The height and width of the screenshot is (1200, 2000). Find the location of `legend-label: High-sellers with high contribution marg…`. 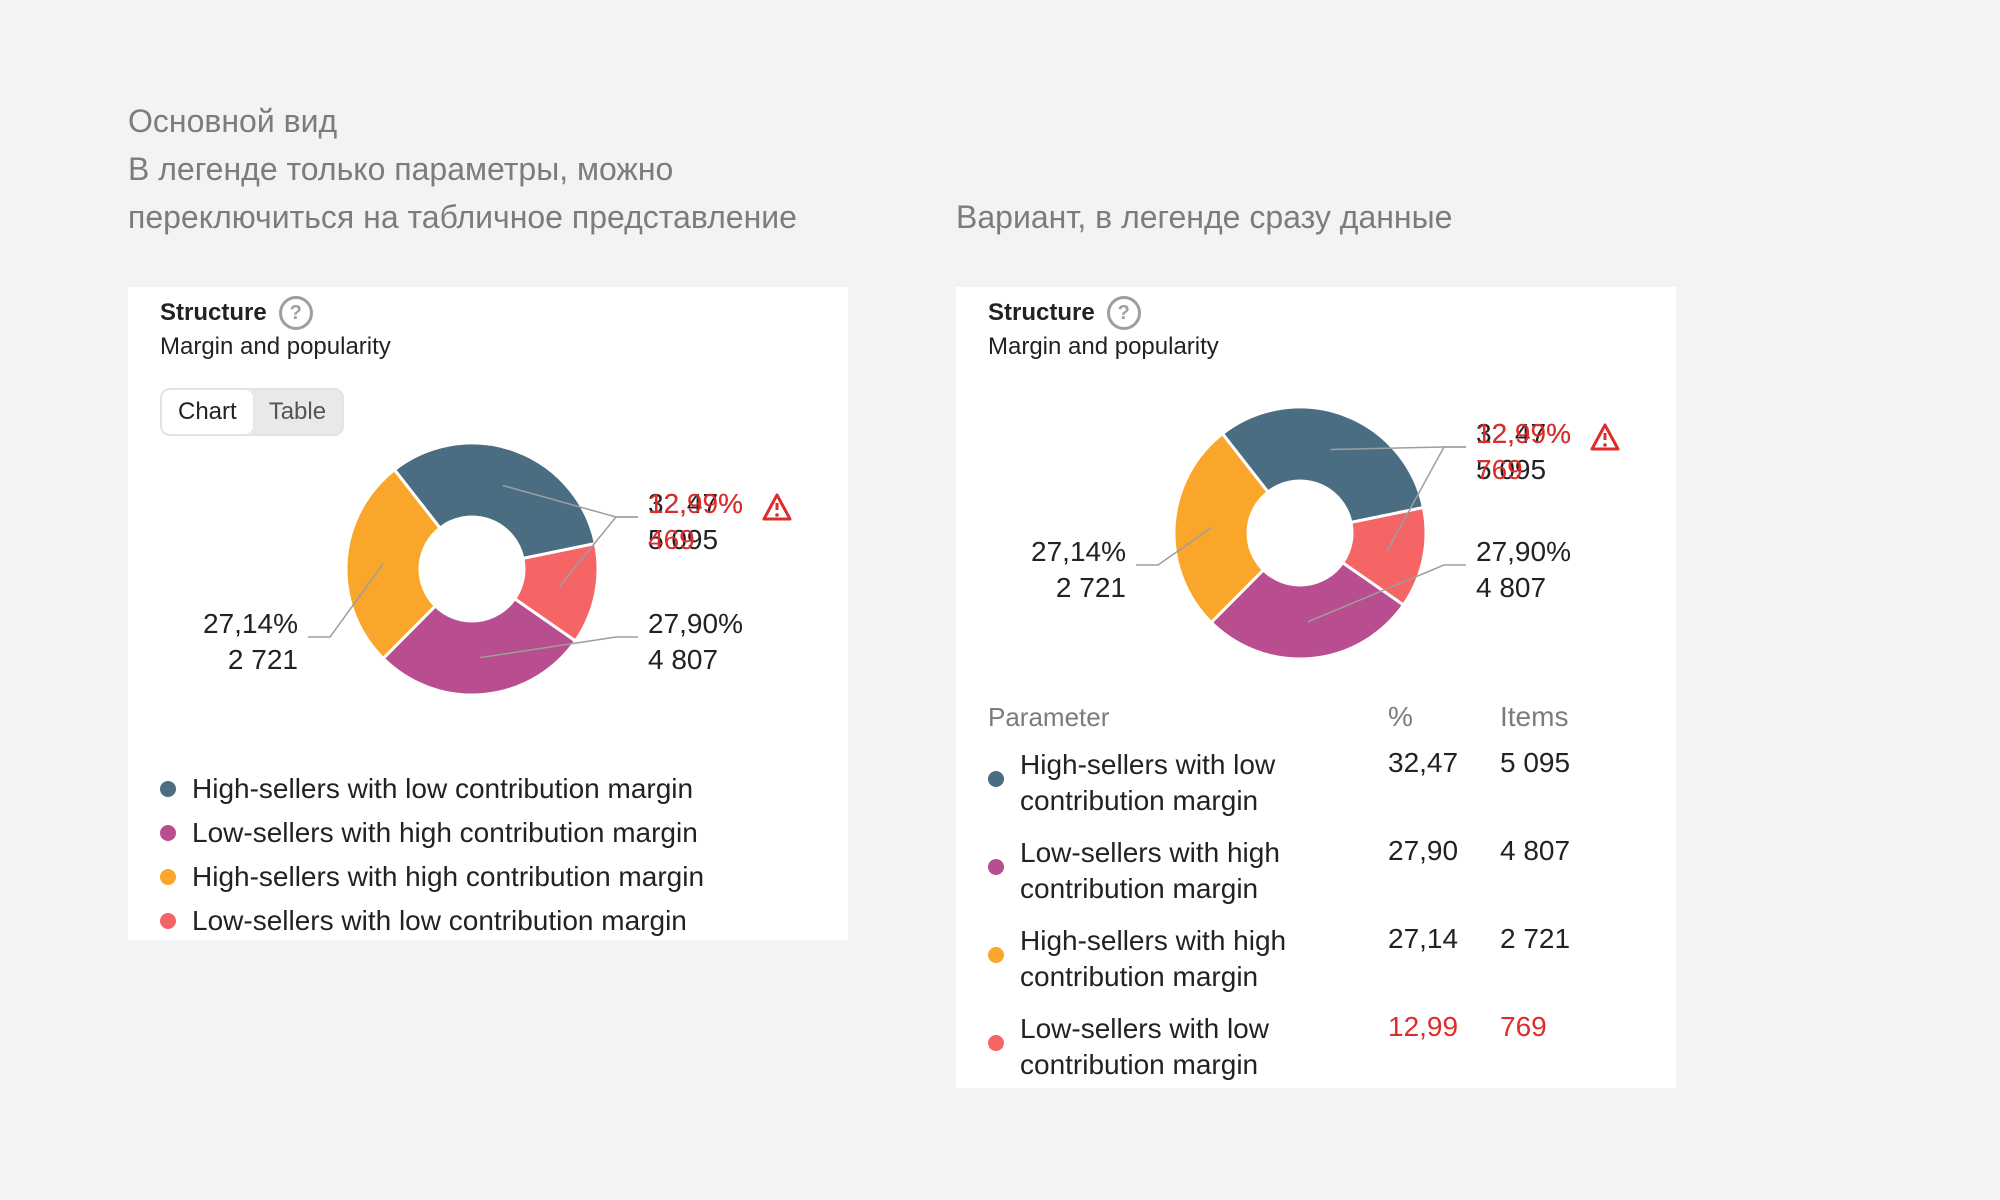

legend-label: High-sellers with high contribution marg… is located at coordinates (448, 876).